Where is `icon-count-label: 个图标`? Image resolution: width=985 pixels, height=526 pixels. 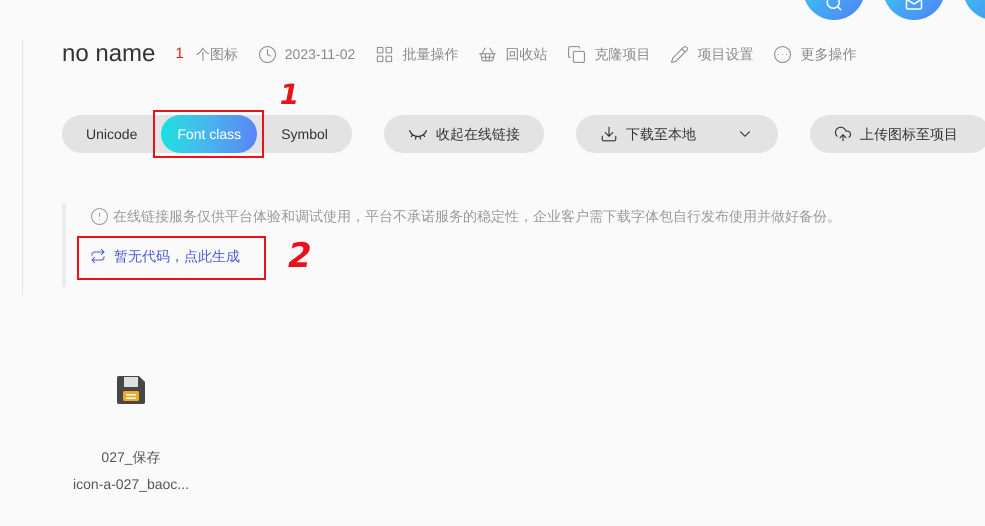 icon-count-label: 个图标 is located at coordinates (217, 54).